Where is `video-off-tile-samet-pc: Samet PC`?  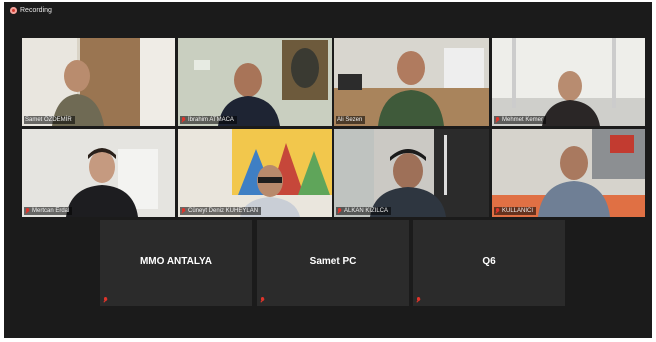 video-off-tile-samet-pc: Samet PC is located at coordinates (333, 263).